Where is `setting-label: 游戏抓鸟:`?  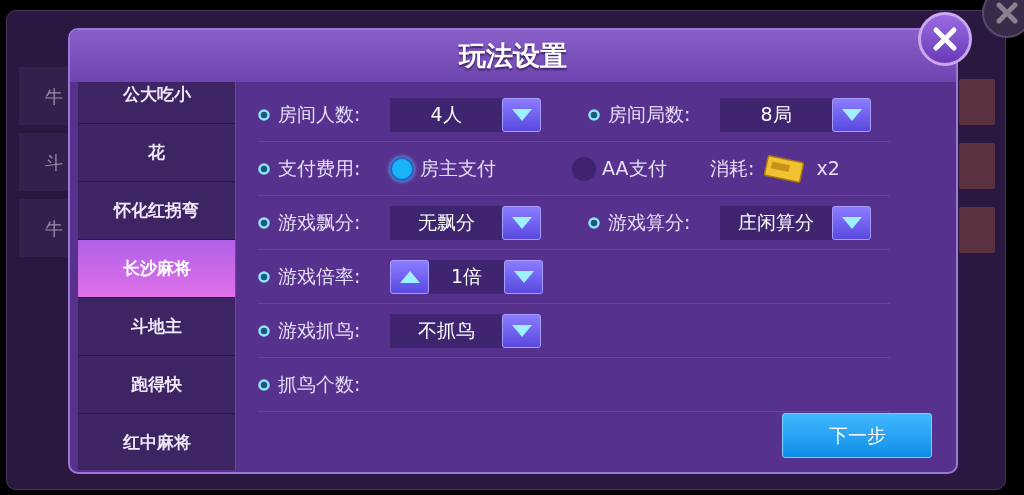 setting-label: 游戏抓鸟: is located at coordinates (319, 331).